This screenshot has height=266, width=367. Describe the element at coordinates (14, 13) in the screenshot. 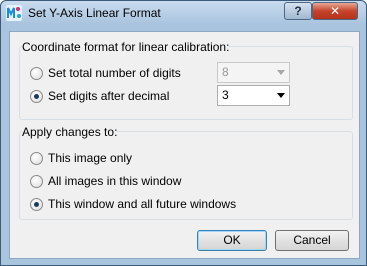

I see `app-icon` at that location.